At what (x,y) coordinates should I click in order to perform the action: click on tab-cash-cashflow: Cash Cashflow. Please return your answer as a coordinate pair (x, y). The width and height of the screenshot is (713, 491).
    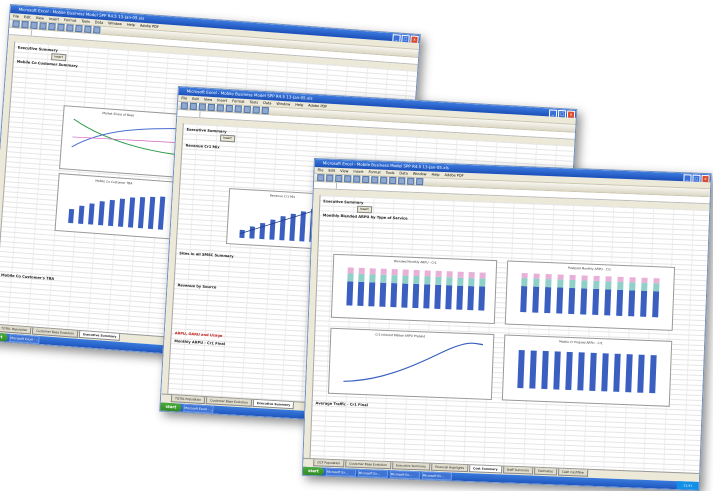
    Looking at the image, I should click on (572, 472).